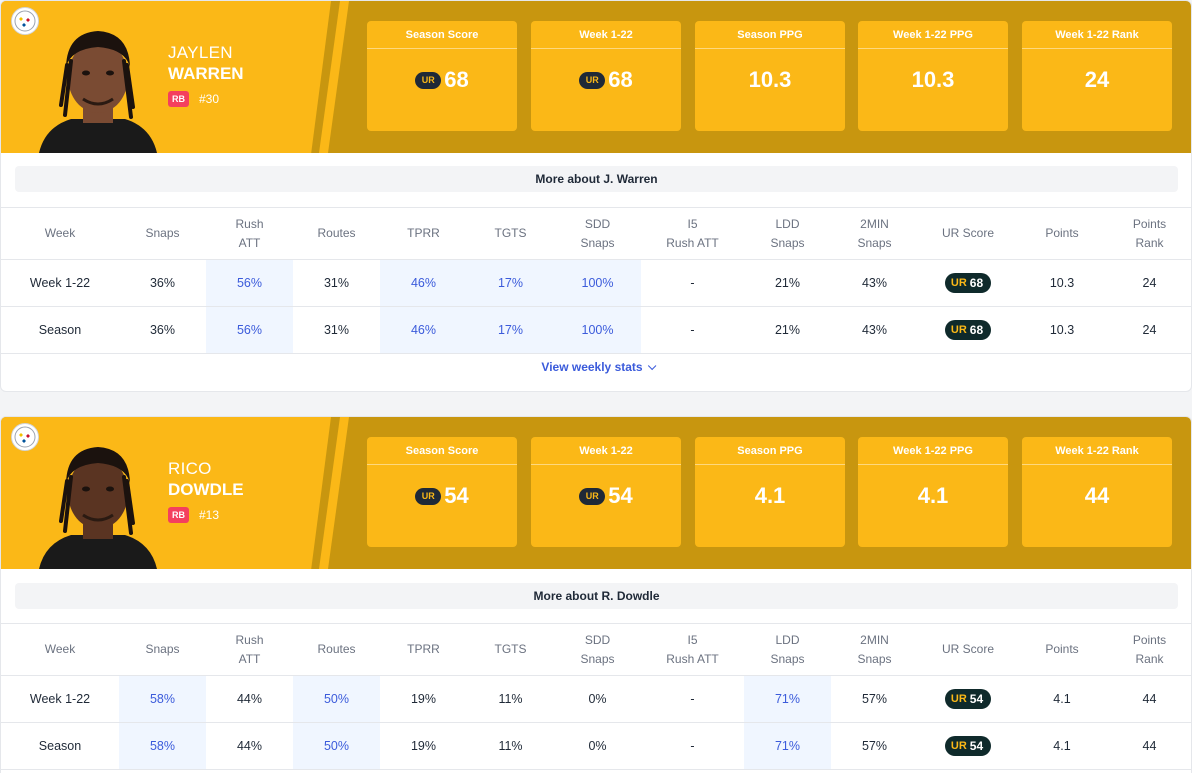 The image size is (1192, 773). What do you see at coordinates (206, 99) in the screenshot?
I see `player-meta: RB #30` at bounding box center [206, 99].